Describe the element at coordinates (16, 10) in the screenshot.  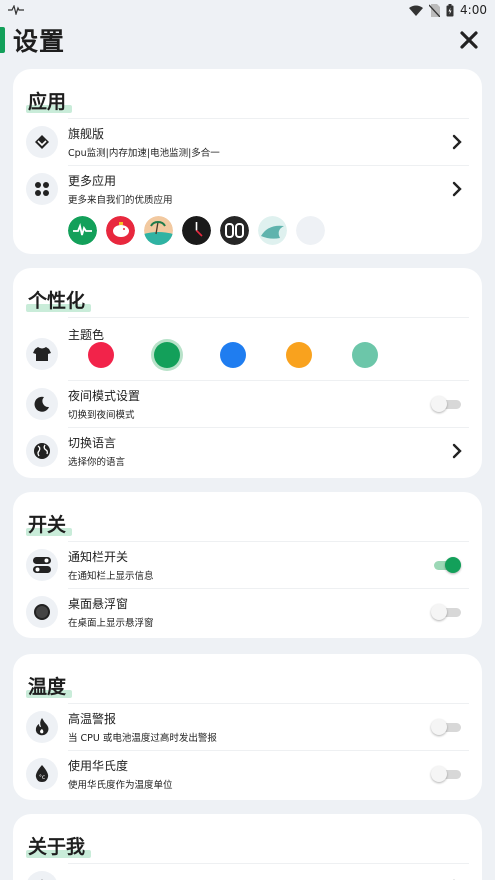
I see `activity-icon` at that location.